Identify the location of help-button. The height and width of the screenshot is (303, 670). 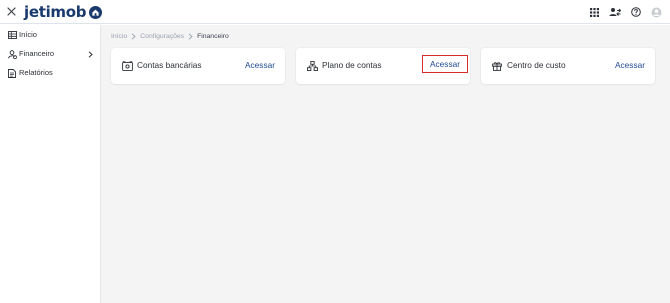
(636, 12).